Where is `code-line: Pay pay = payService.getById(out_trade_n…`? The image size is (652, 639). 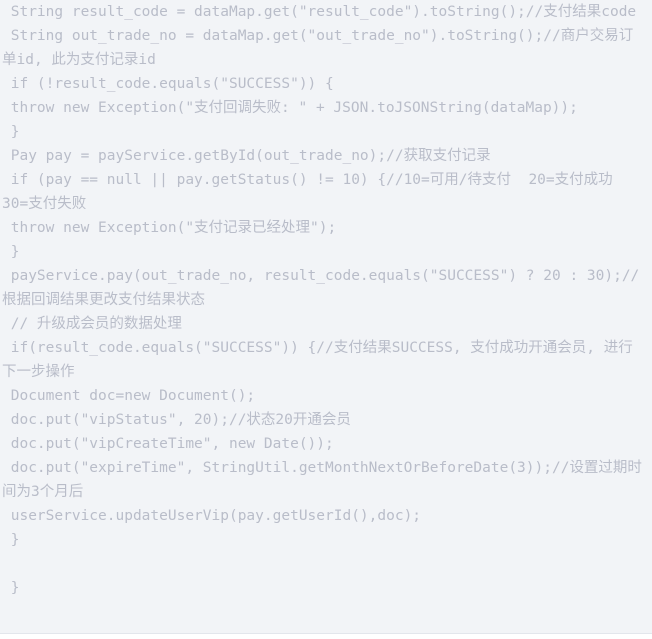
code-line: Pay pay = payService.getById(out_trade_n… is located at coordinates (246, 156).